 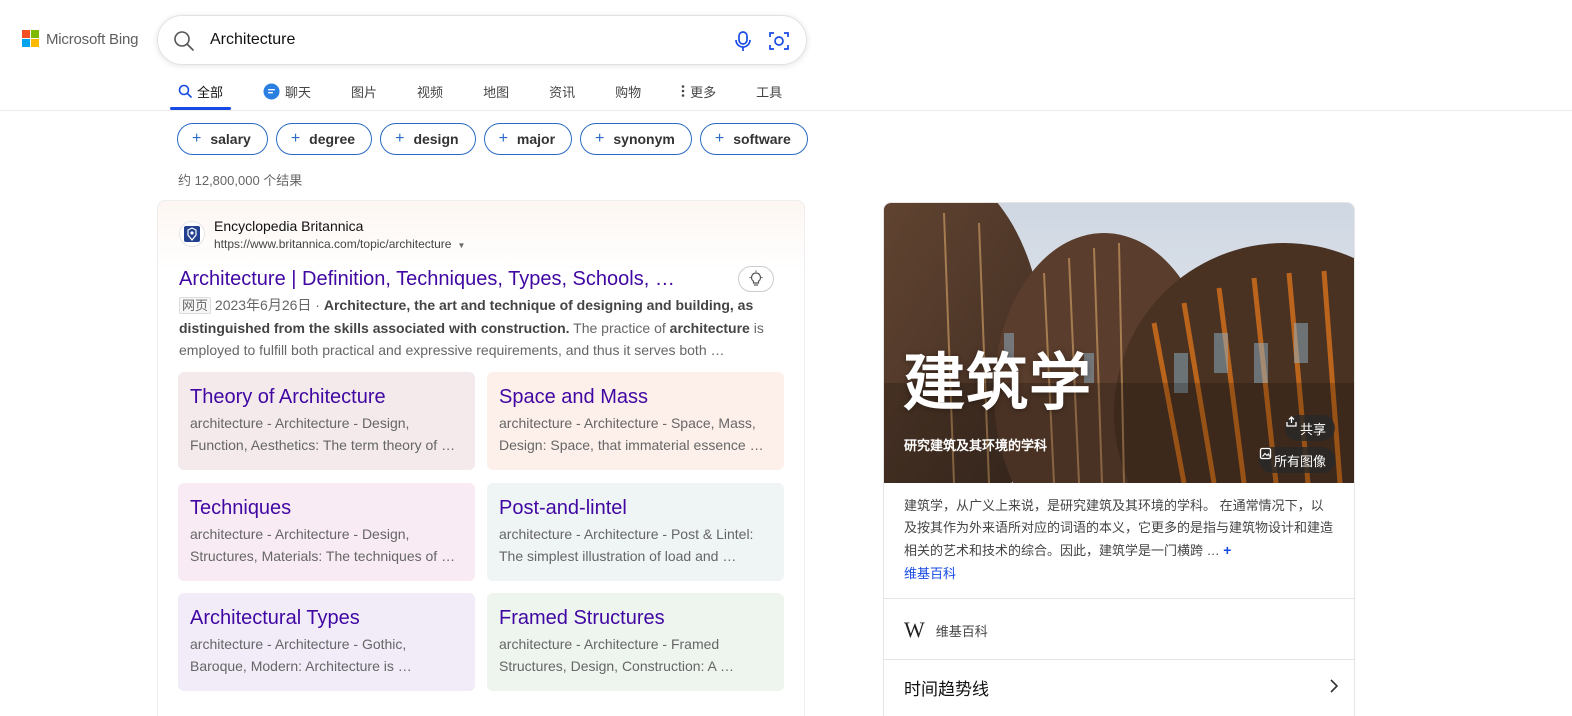 I want to click on wikipedia-icon: W, so click(x=914, y=629).